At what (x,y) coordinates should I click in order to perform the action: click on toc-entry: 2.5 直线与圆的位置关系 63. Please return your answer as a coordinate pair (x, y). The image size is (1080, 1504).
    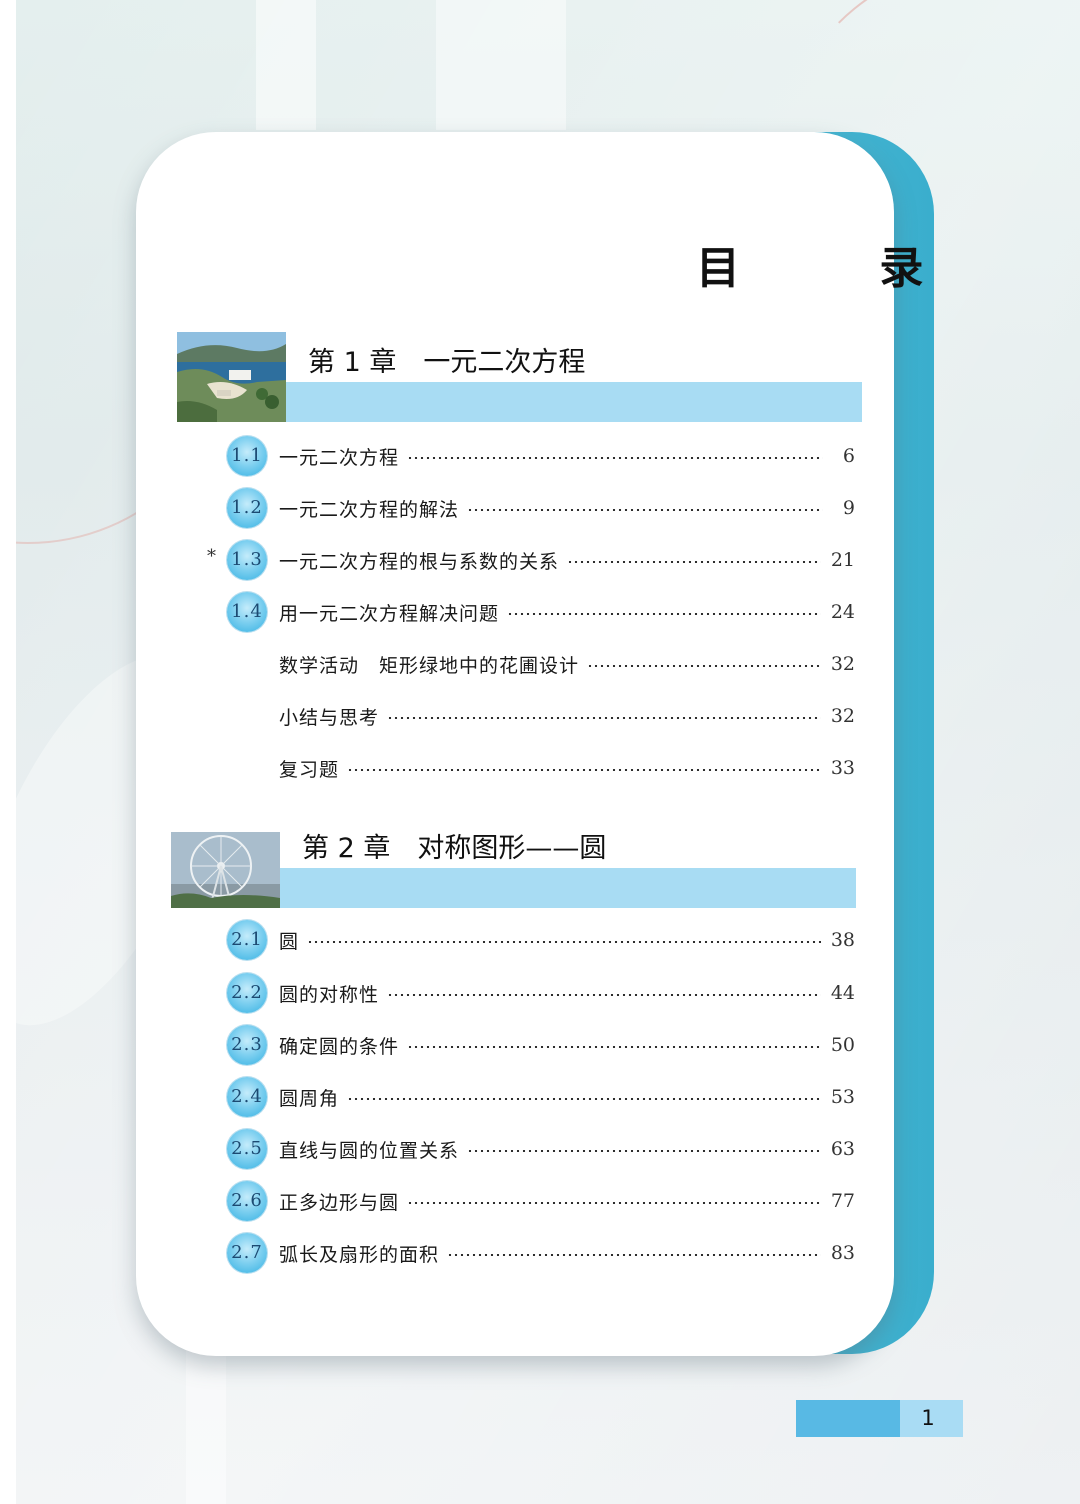
    Looking at the image, I should click on (540, 1149).